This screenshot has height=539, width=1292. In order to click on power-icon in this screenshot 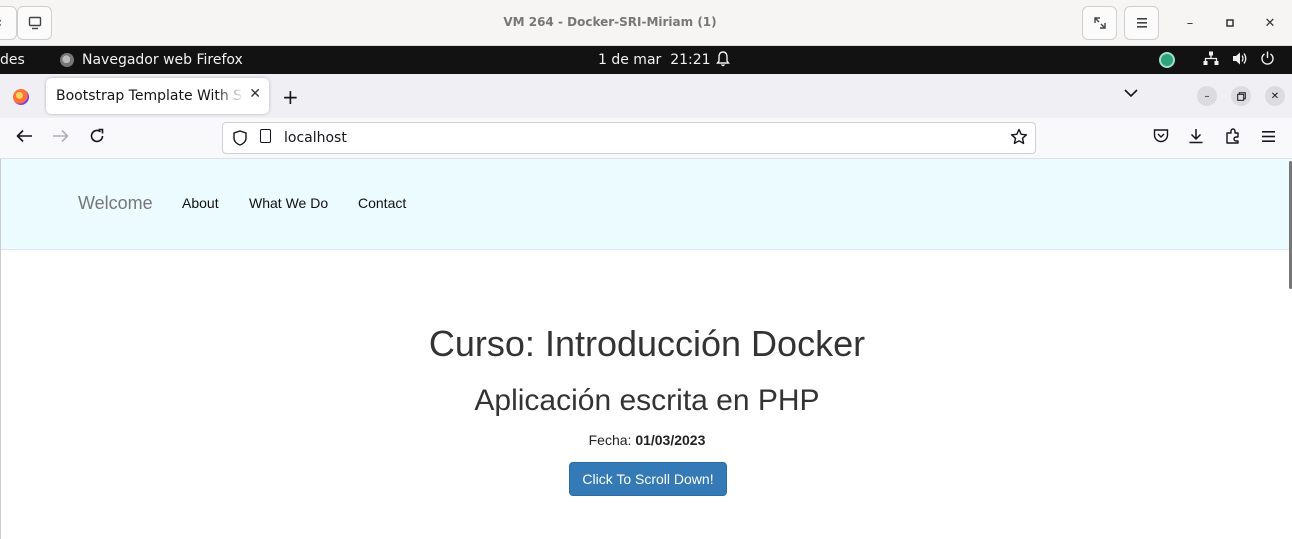, I will do `click(1267, 60)`.